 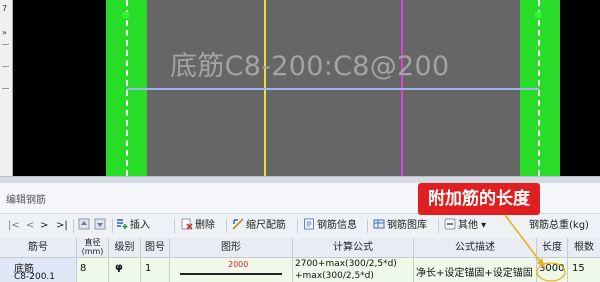 I want to click on scale-rebar-label: 缩尺配筋, so click(x=266, y=225).